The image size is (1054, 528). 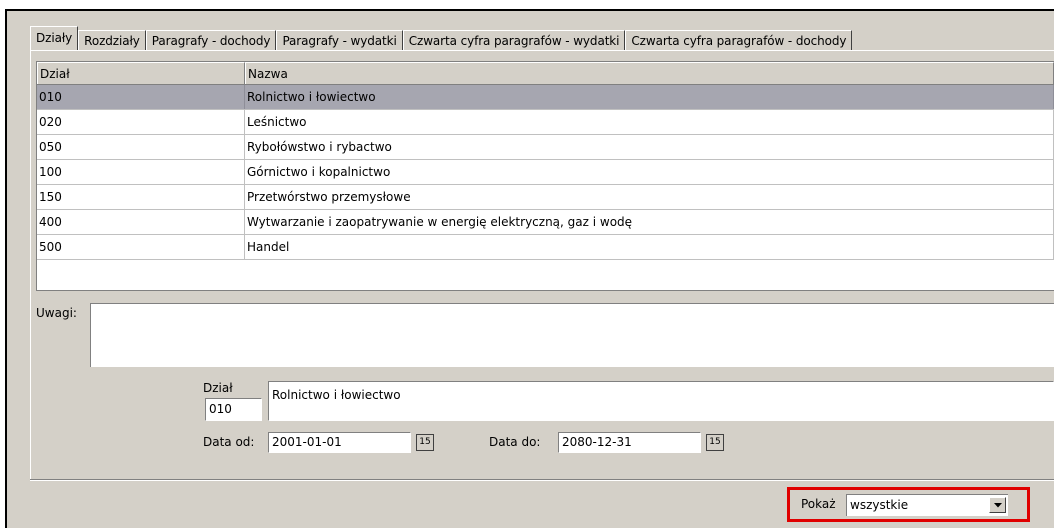 I want to click on chevron-down-icon, so click(x=998, y=505).